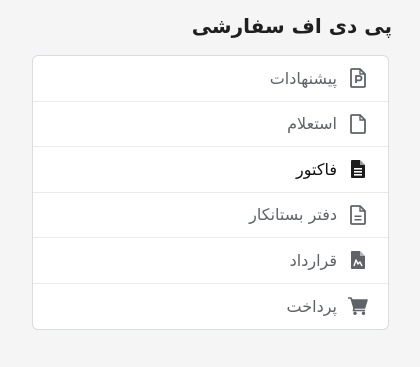  I want to click on menu-item-label: استعلام, so click(312, 124).